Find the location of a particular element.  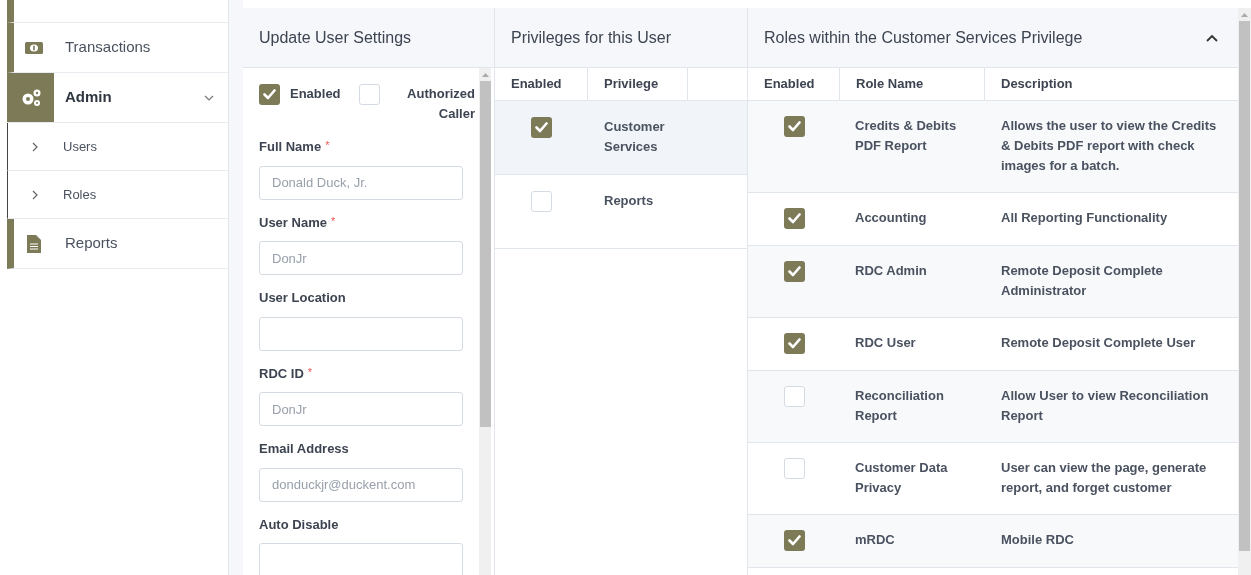

checkbox-label: Authorized Caller is located at coordinates (440, 104).